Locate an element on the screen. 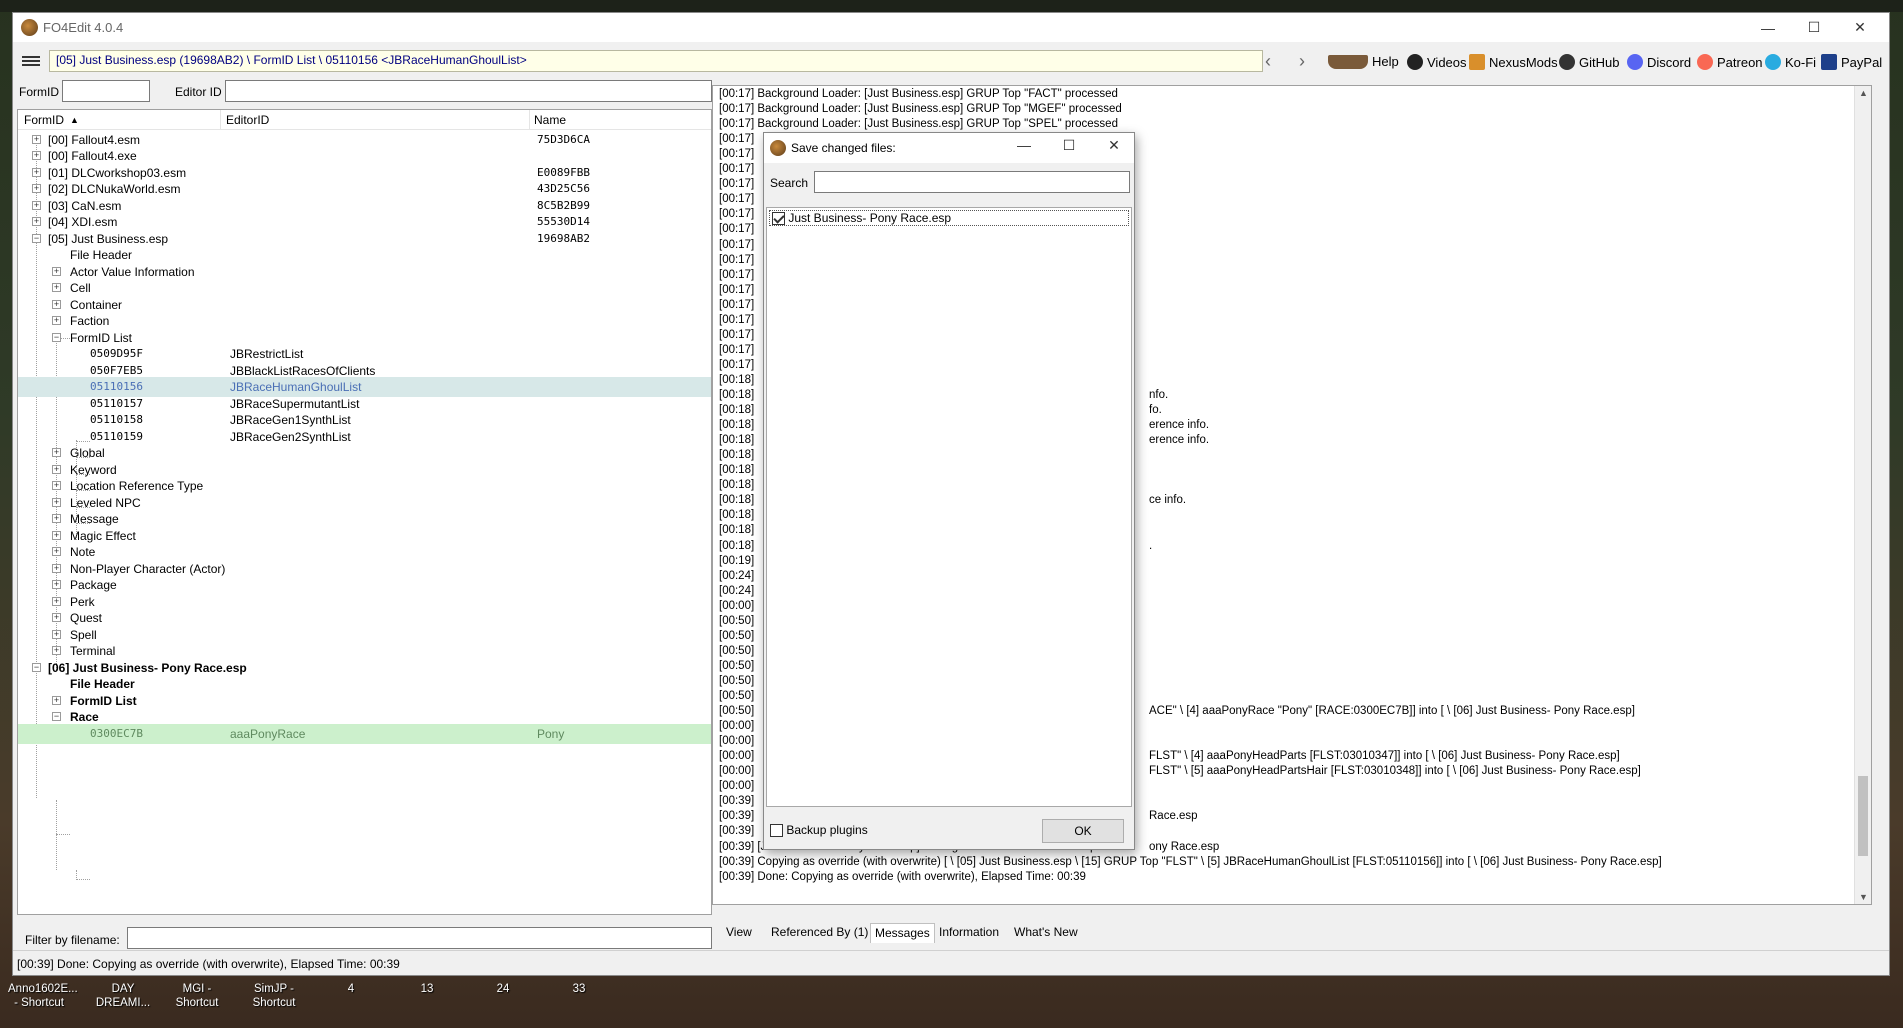 Image resolution: width=1903 pixels, height=1028 pixels. tree-row-new-record: 0300EC7B aaaPonyRace Pony is located at coordinates (364, 734).